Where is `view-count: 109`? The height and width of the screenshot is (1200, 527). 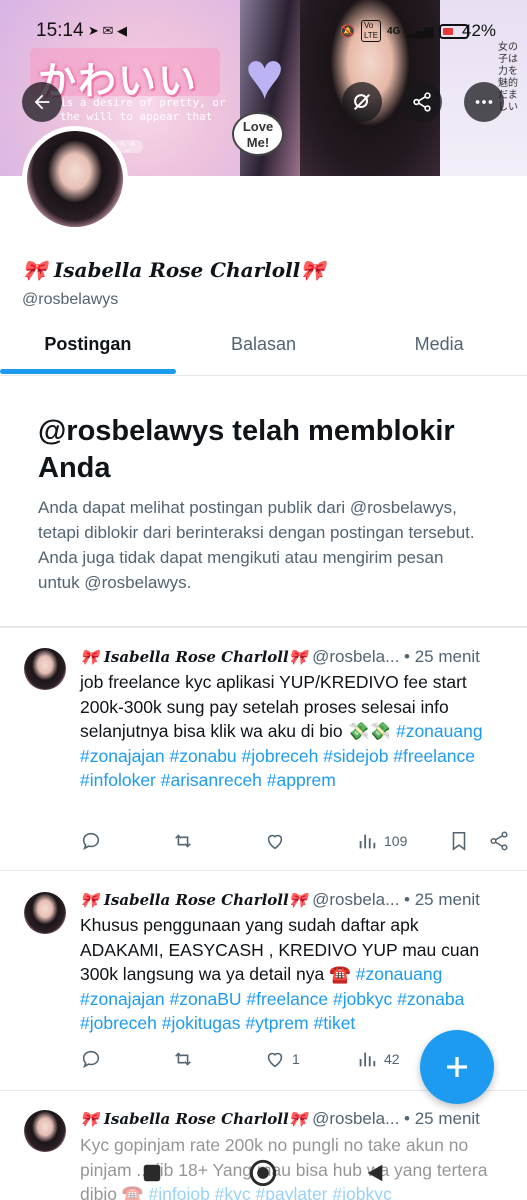
view-count: 109 is located at coordinates (396, 841).